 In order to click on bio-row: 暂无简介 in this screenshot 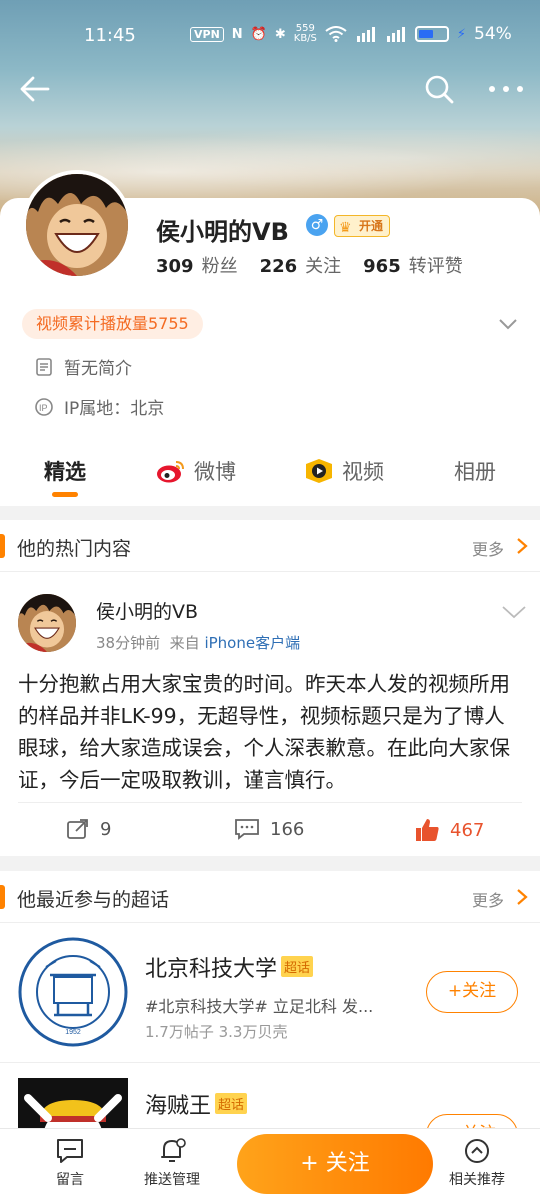, I will do `click(83, 366)`.